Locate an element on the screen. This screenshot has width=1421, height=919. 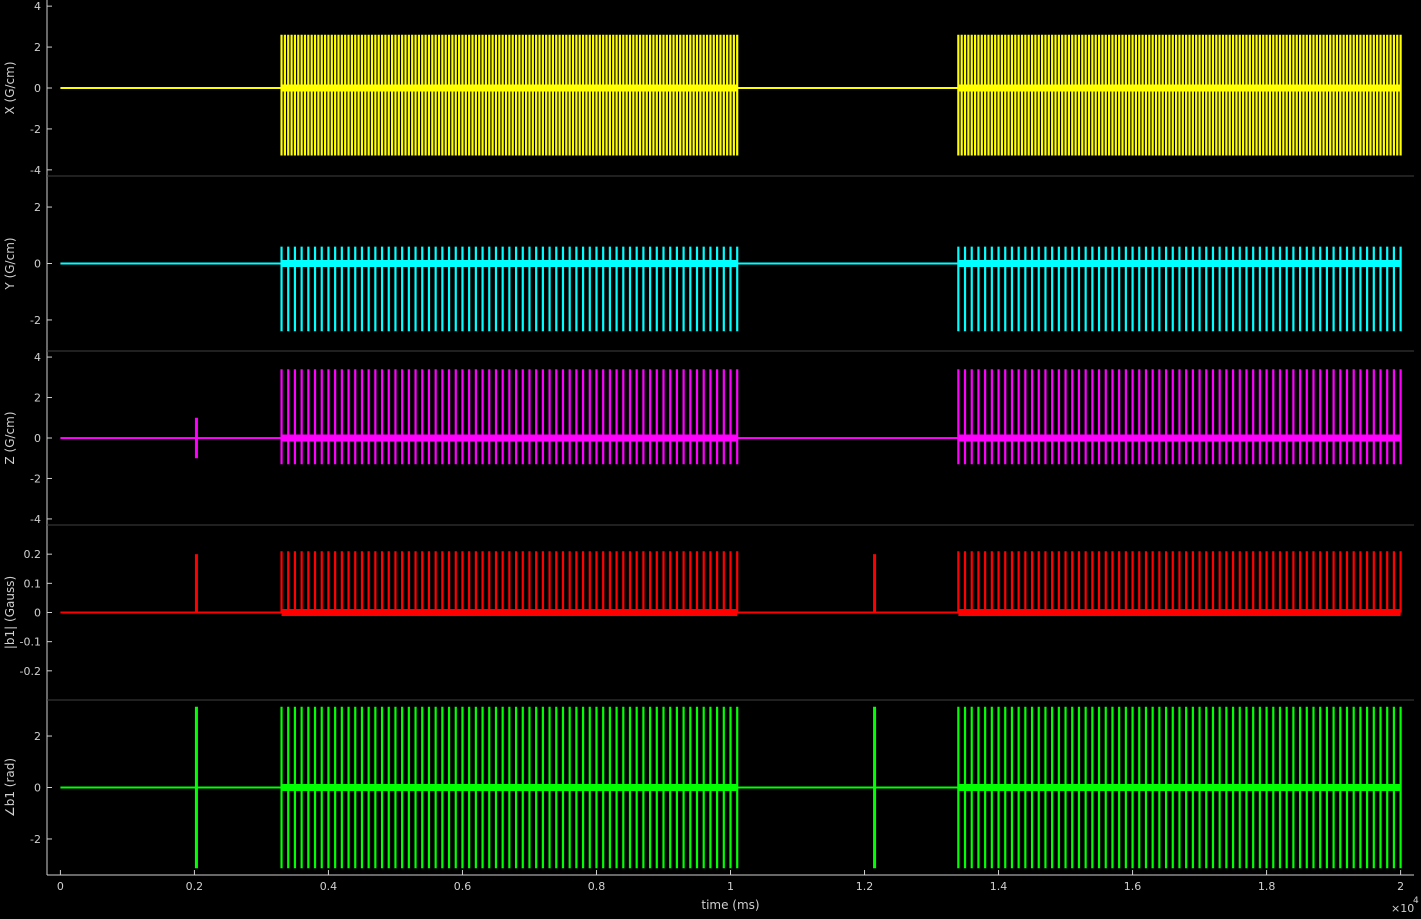
x-tick-label: 0.8 is located at coordinates (597, 886).